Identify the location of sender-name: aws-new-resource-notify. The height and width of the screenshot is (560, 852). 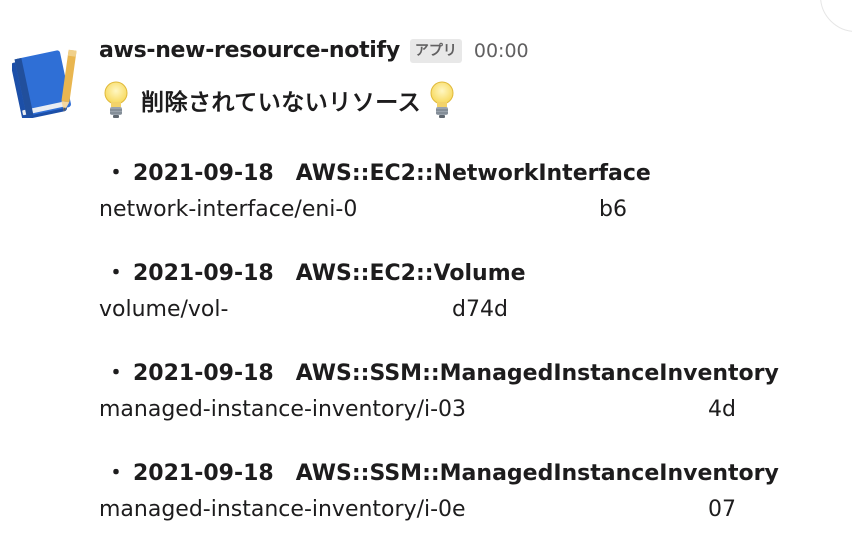
(249, 50).